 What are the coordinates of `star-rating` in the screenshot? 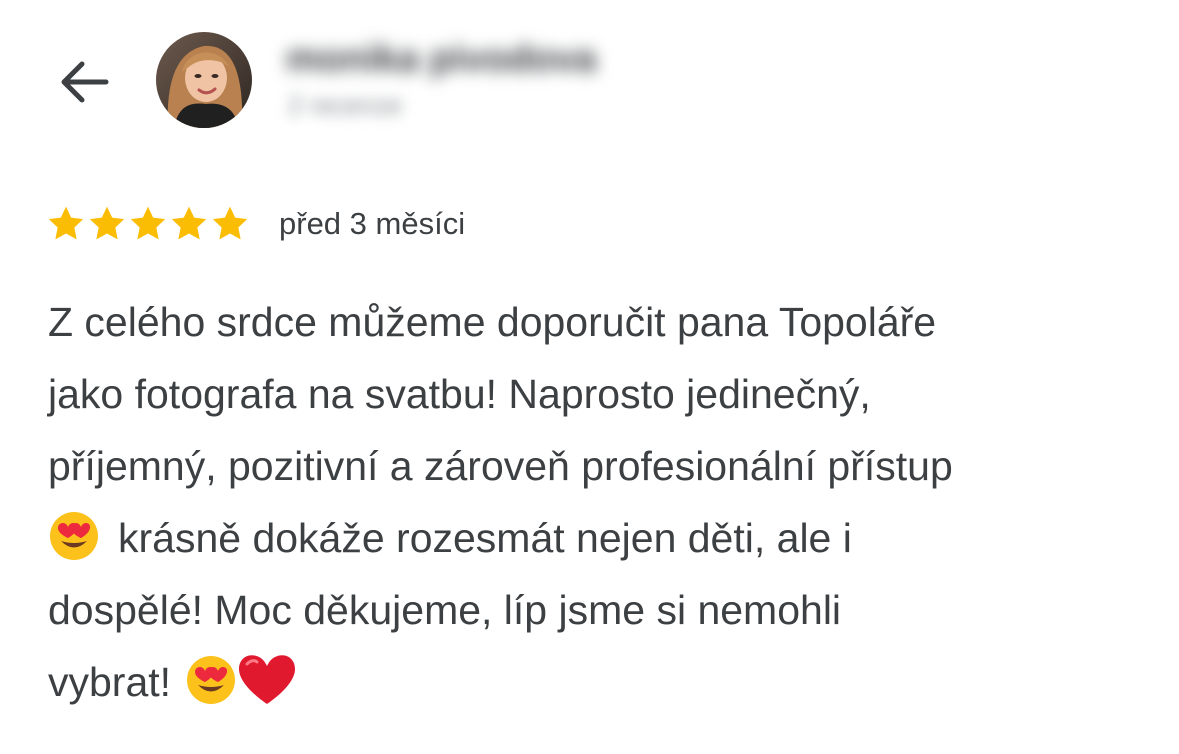 It's located at (148, 224).